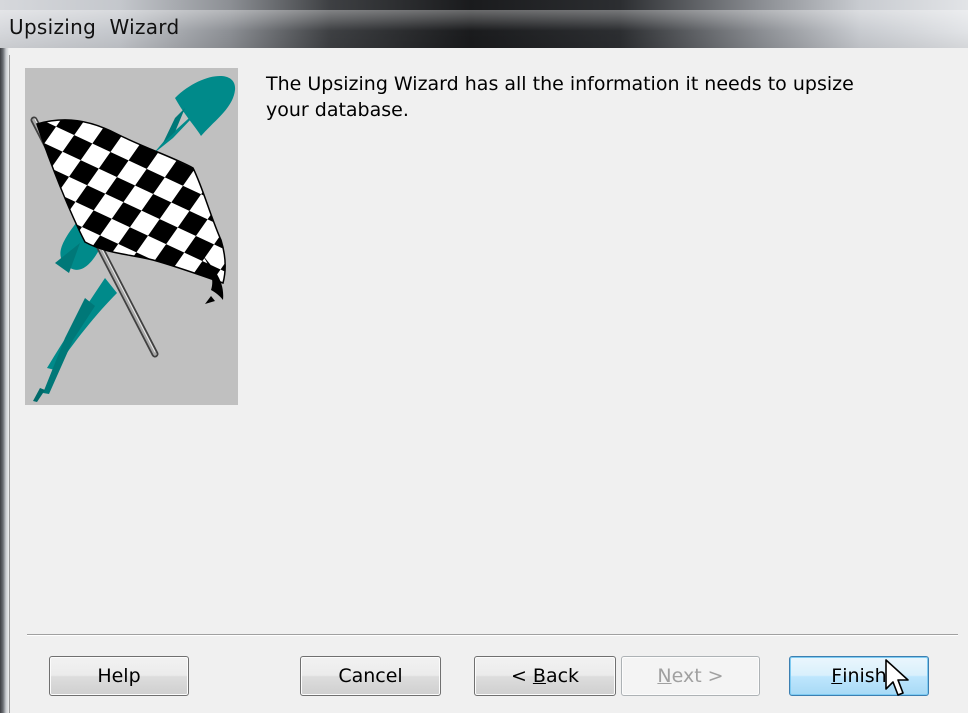  What do you see at coordinates (539, 676) in the screenshot?
I see `back-button-mnemonic: B` at bounding box center [539, 676].